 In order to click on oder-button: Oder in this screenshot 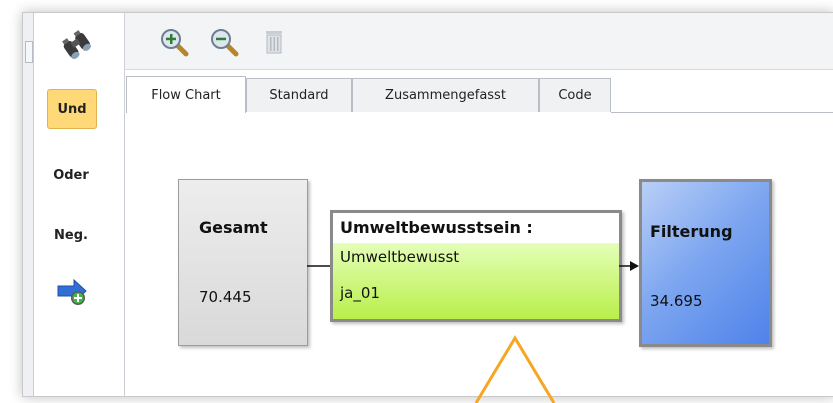, I will do `click(71, 175)`.